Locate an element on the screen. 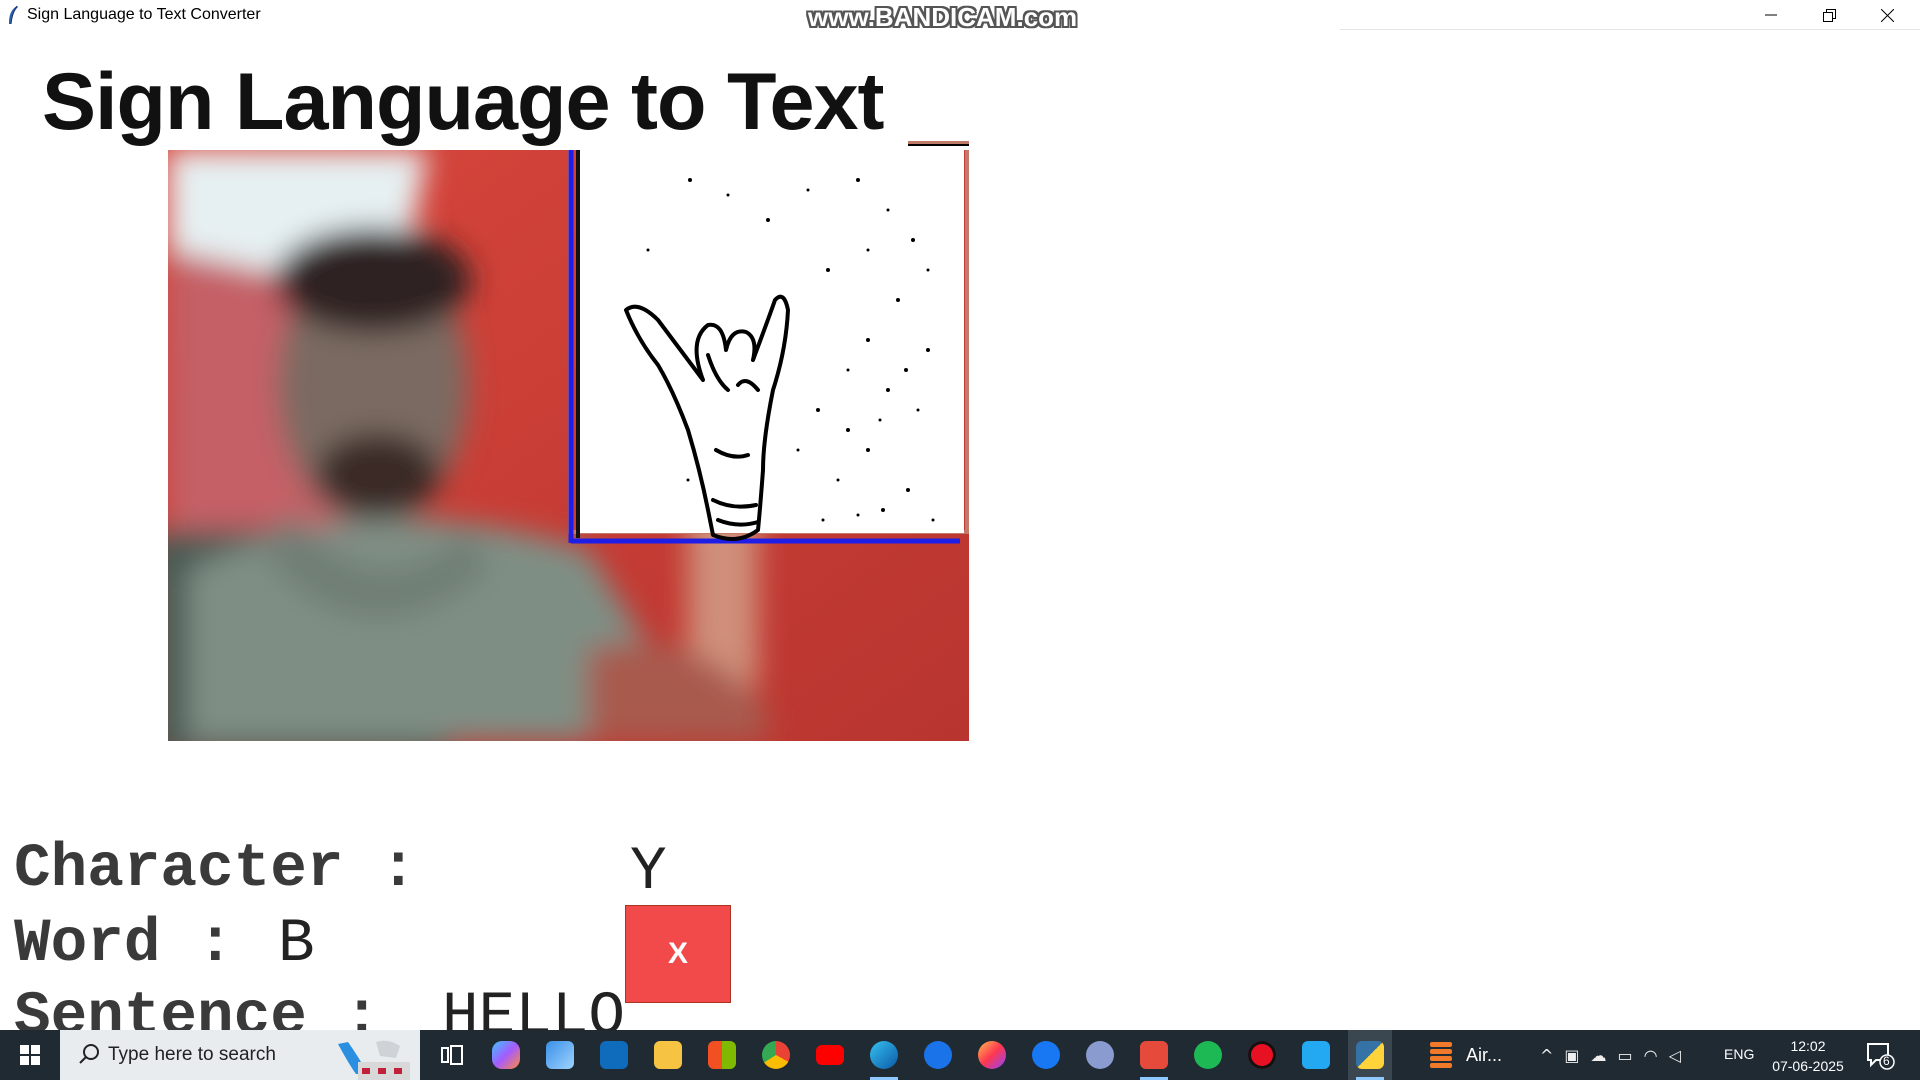  system-tray: ^ ▣ ☁ ▭ ◠ ◁ is located at coordinates (1616, 1055).